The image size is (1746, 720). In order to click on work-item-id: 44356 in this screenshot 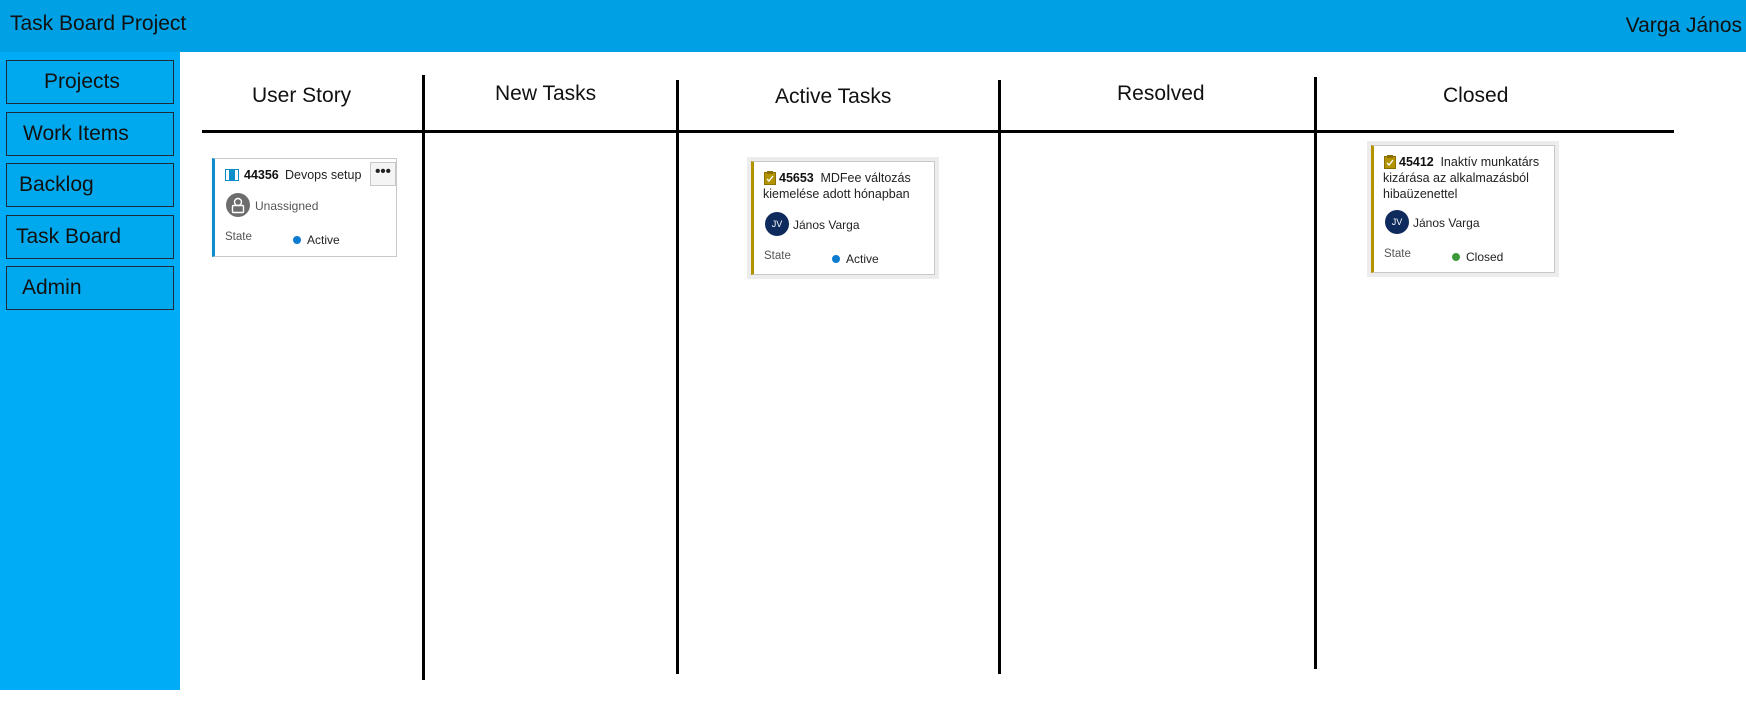, I will do `click(261, 175)`.